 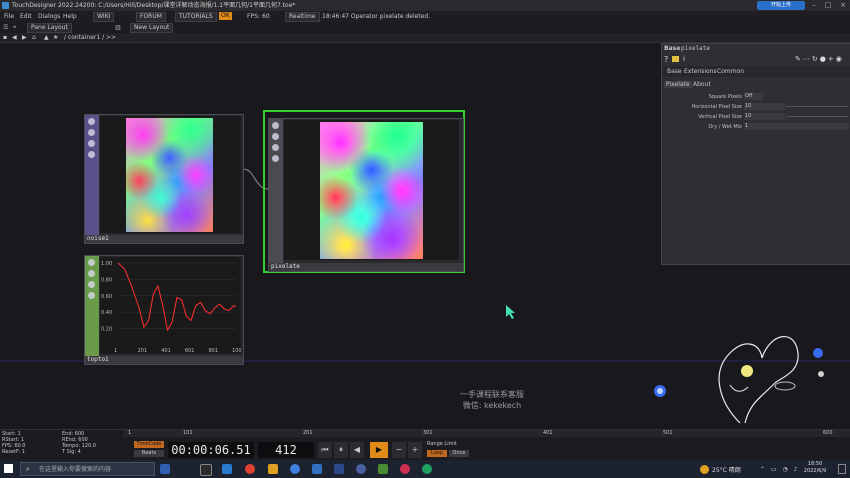 I want to click on task-view-icon, so click(x=206, y=470).